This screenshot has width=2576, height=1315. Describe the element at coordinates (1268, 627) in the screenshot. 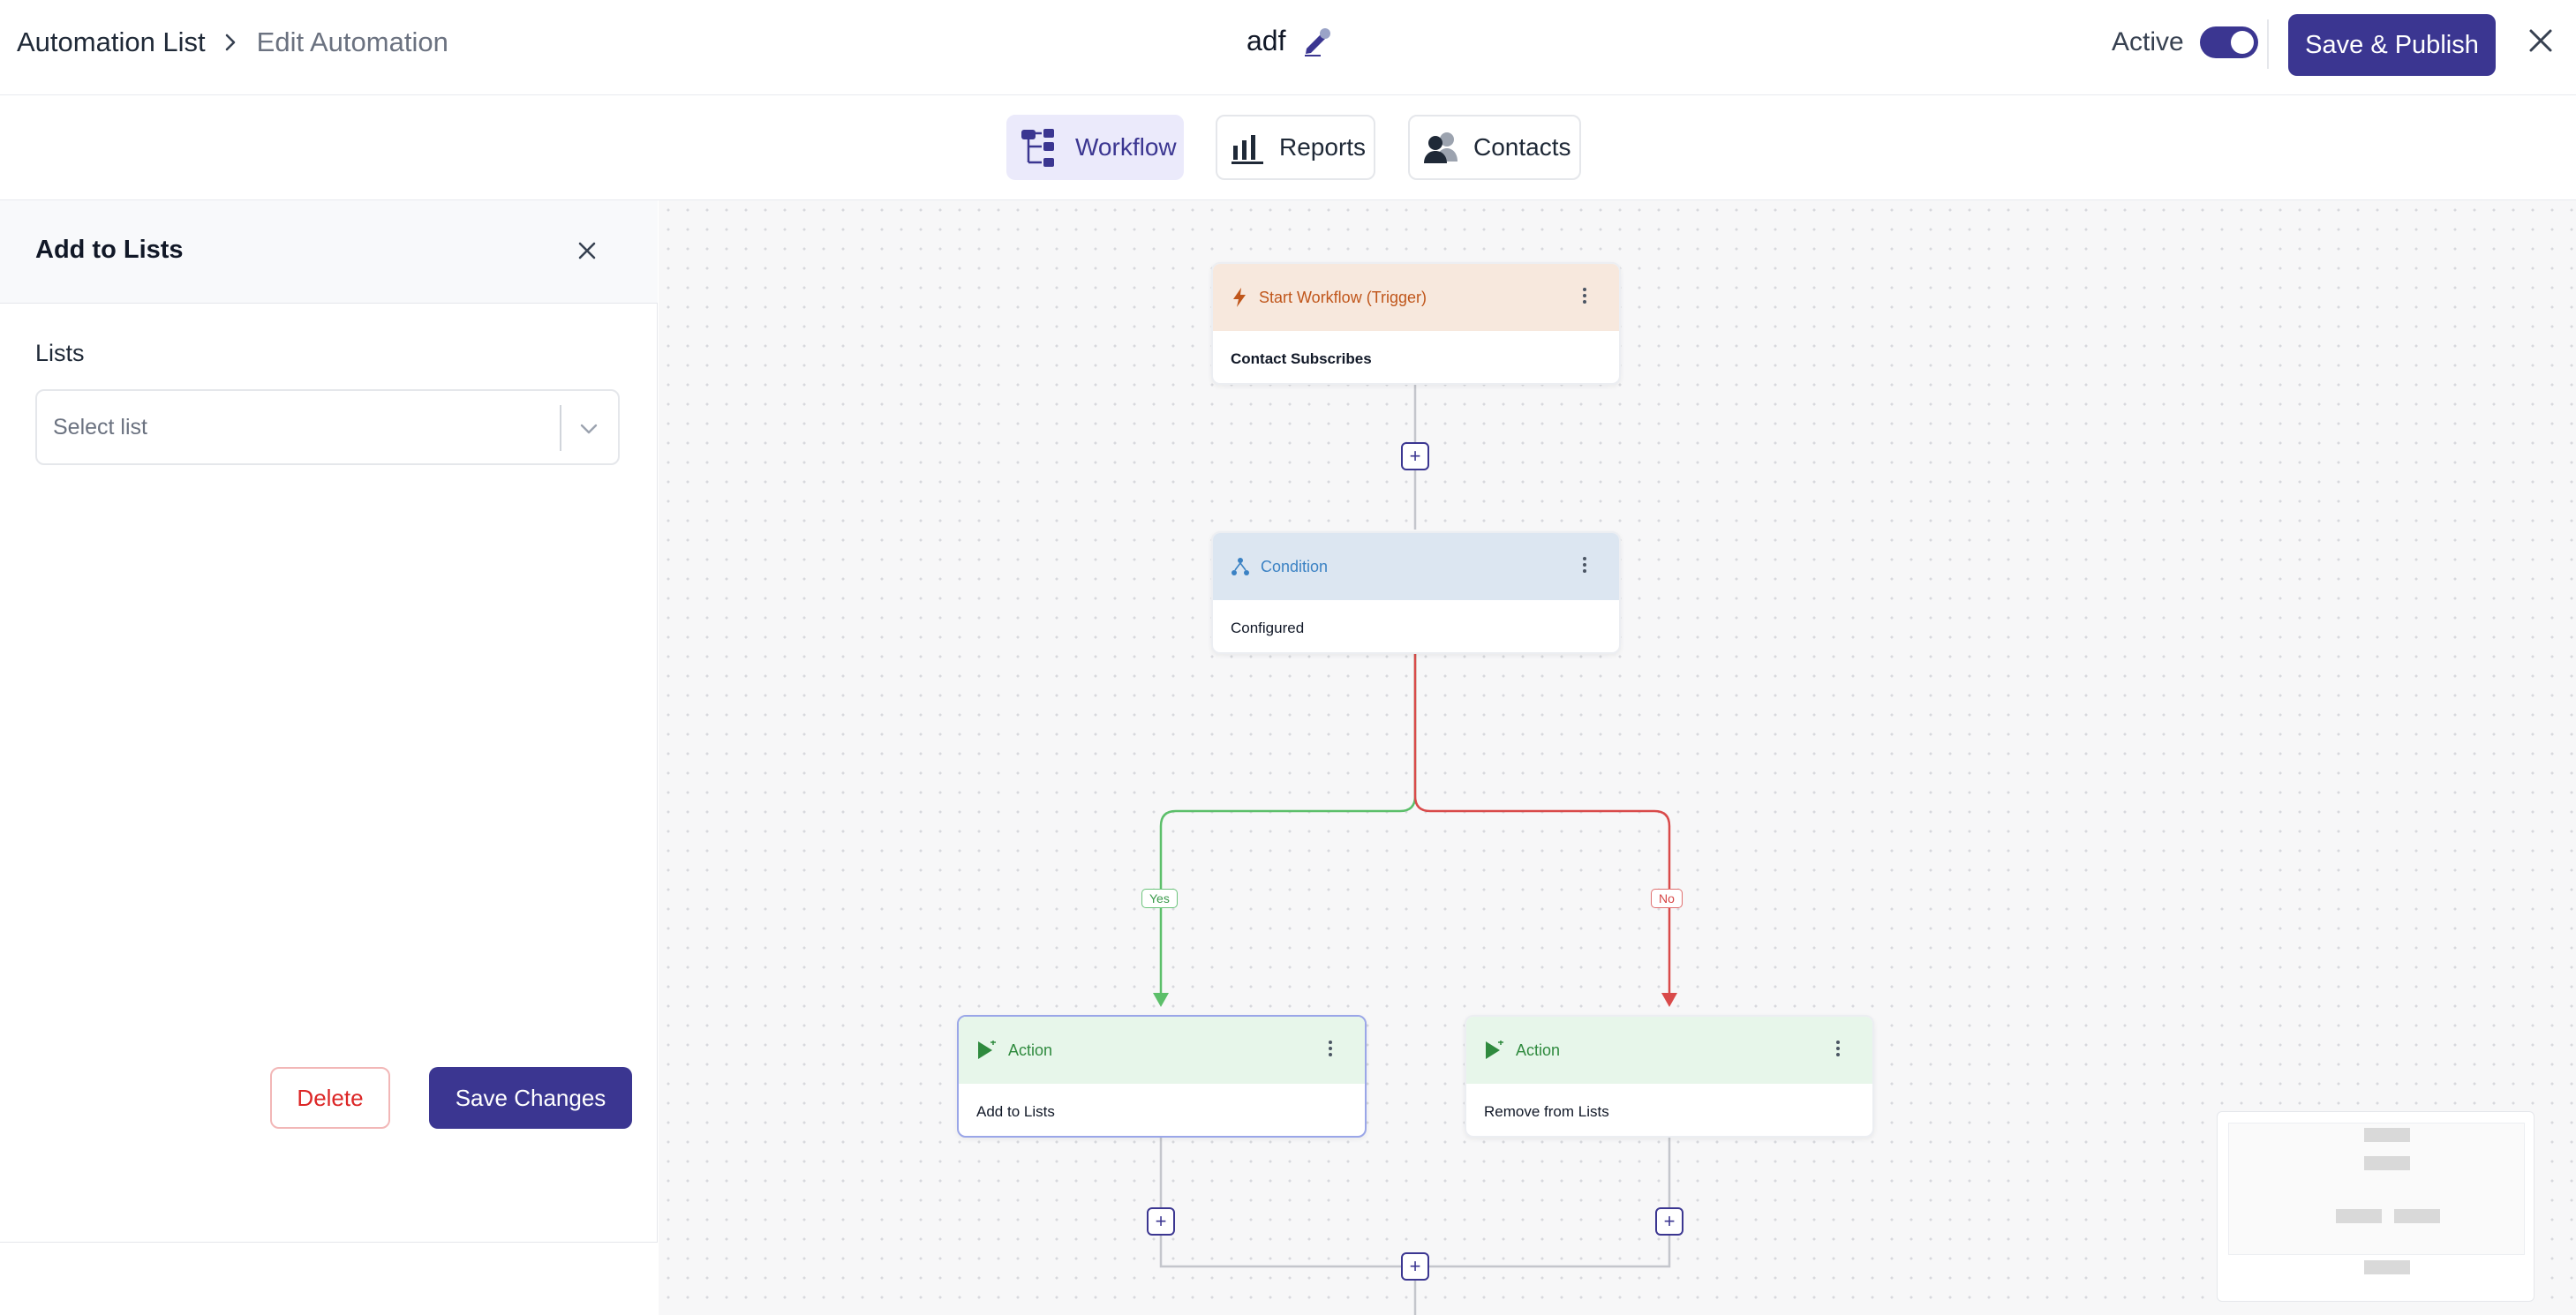

I see `condition-node-body: Configured` at that location.